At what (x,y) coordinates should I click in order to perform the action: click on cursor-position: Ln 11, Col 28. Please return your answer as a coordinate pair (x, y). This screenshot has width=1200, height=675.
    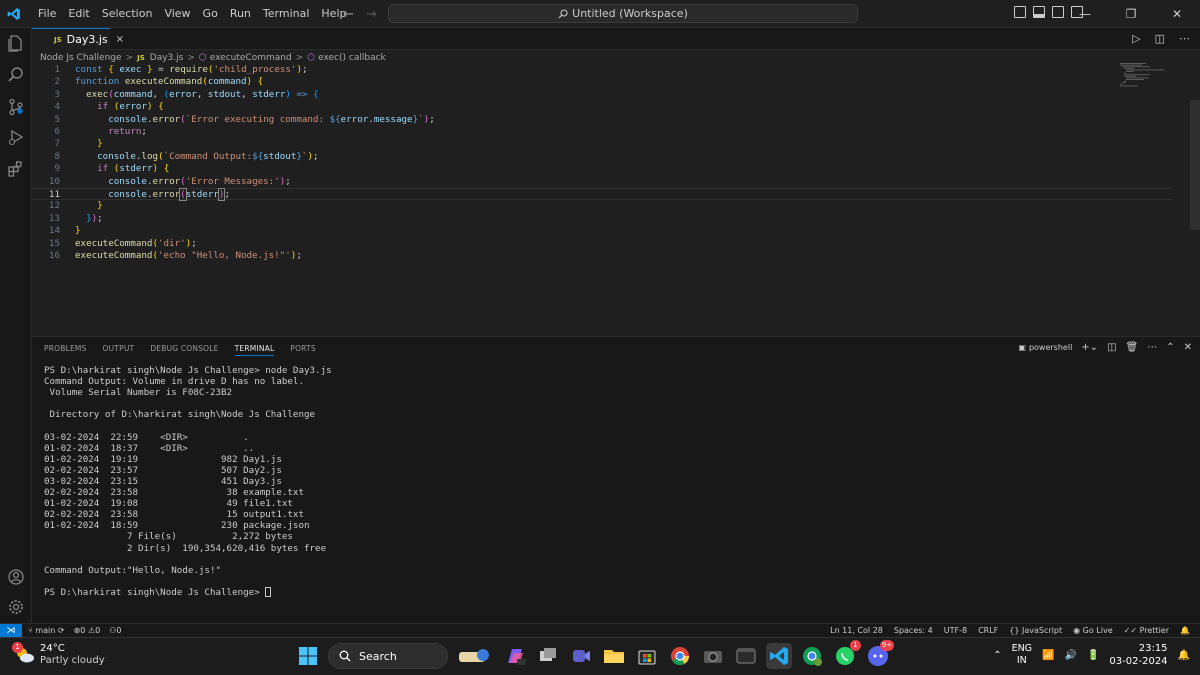
    Looking at the image, I should click on (856, 631).